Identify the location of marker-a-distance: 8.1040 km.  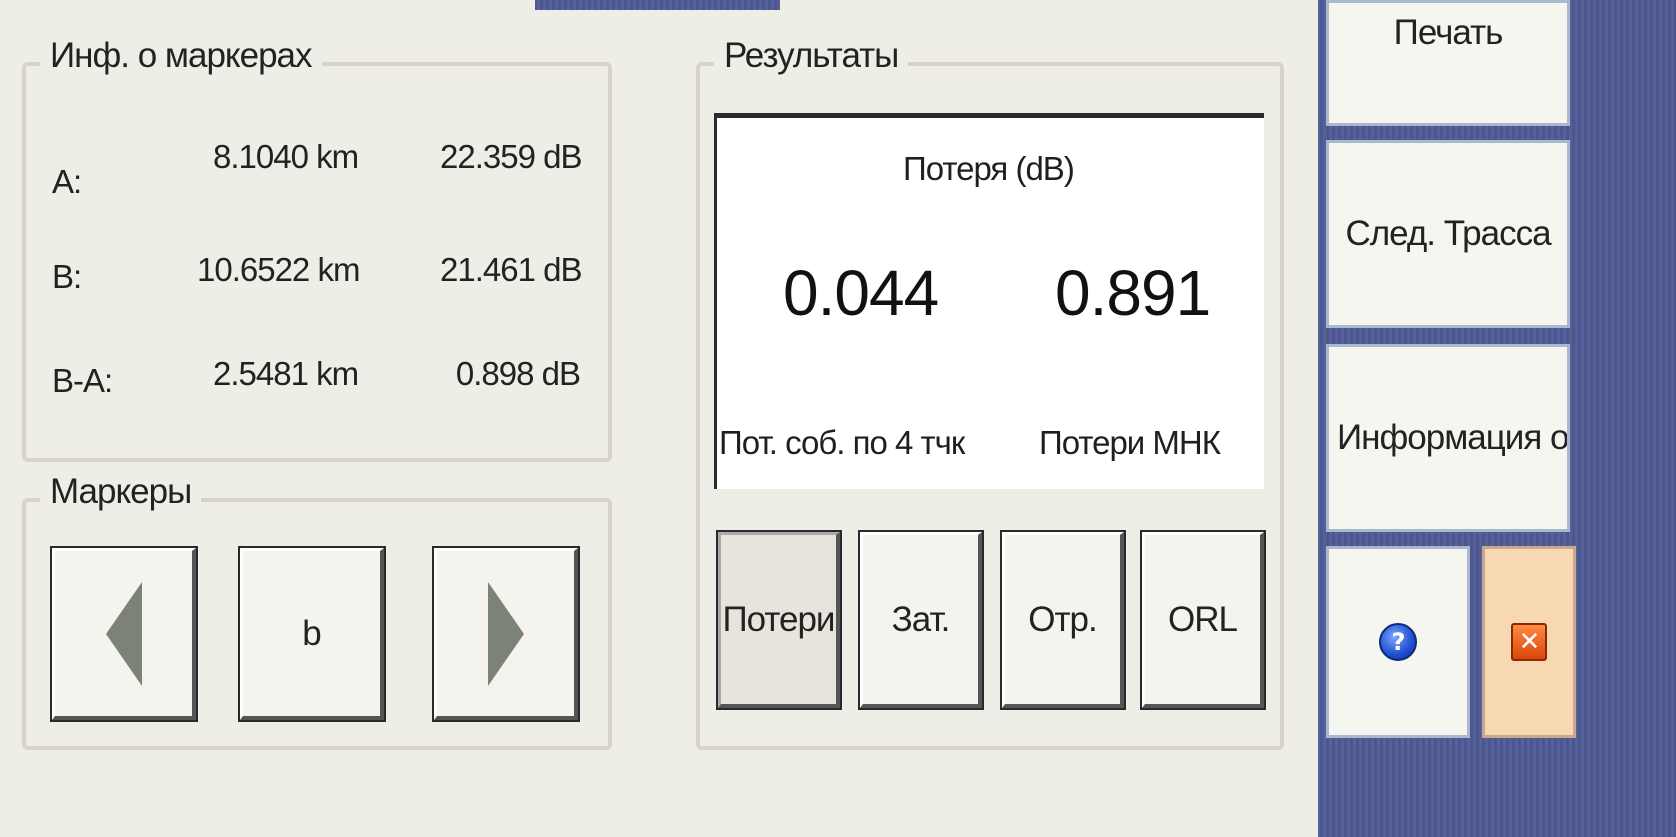
(286, 156).